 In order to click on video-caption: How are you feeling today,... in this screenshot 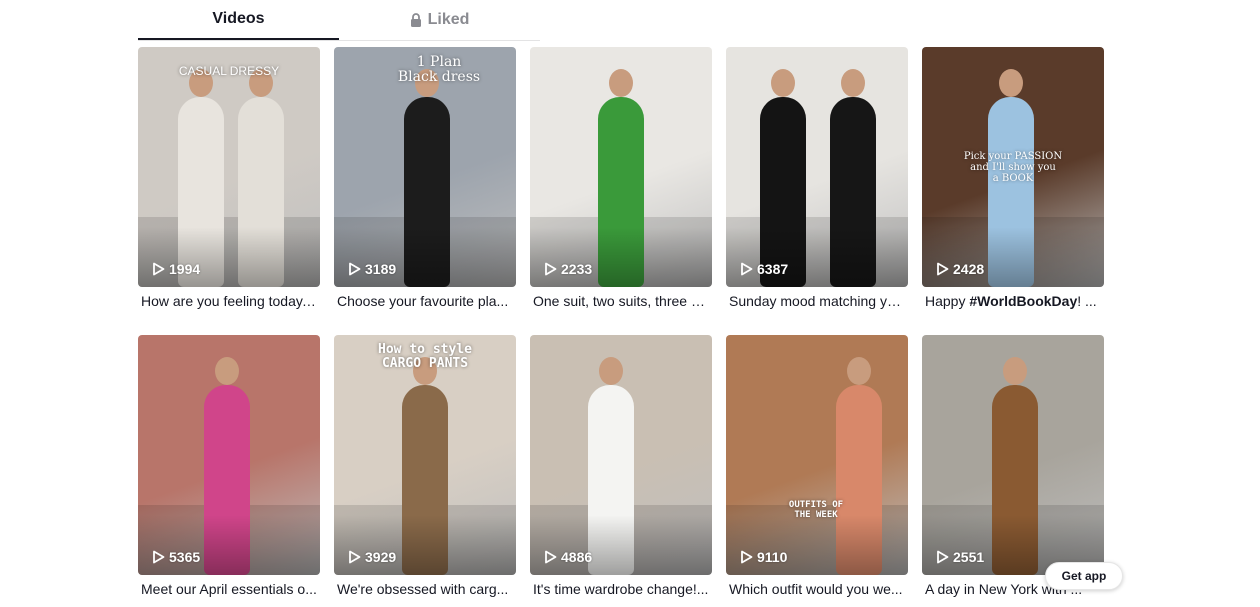, I will do `click(227, 301)`.